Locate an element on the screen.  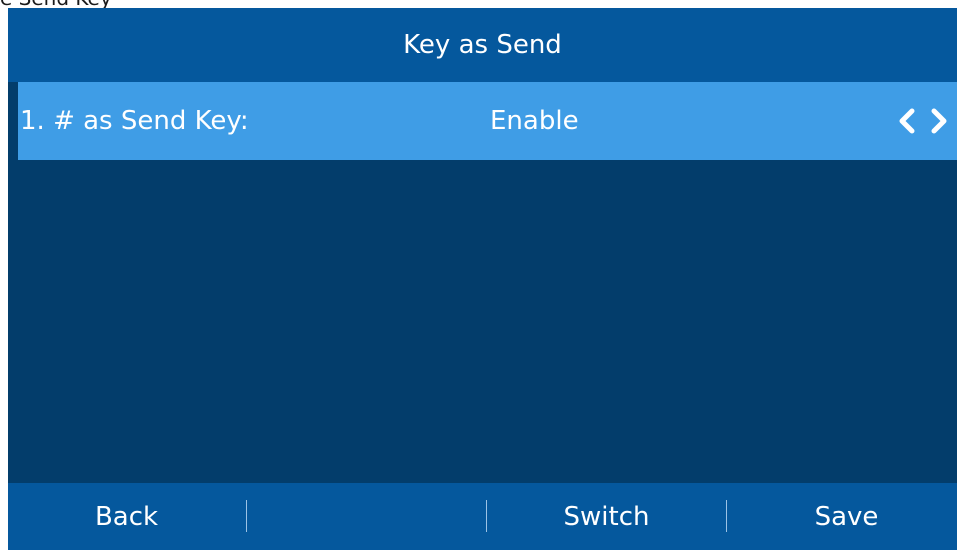
setting-row-hash-as-send-key: 1. # as Send Key: Enable is located at coordinates (487, 121).